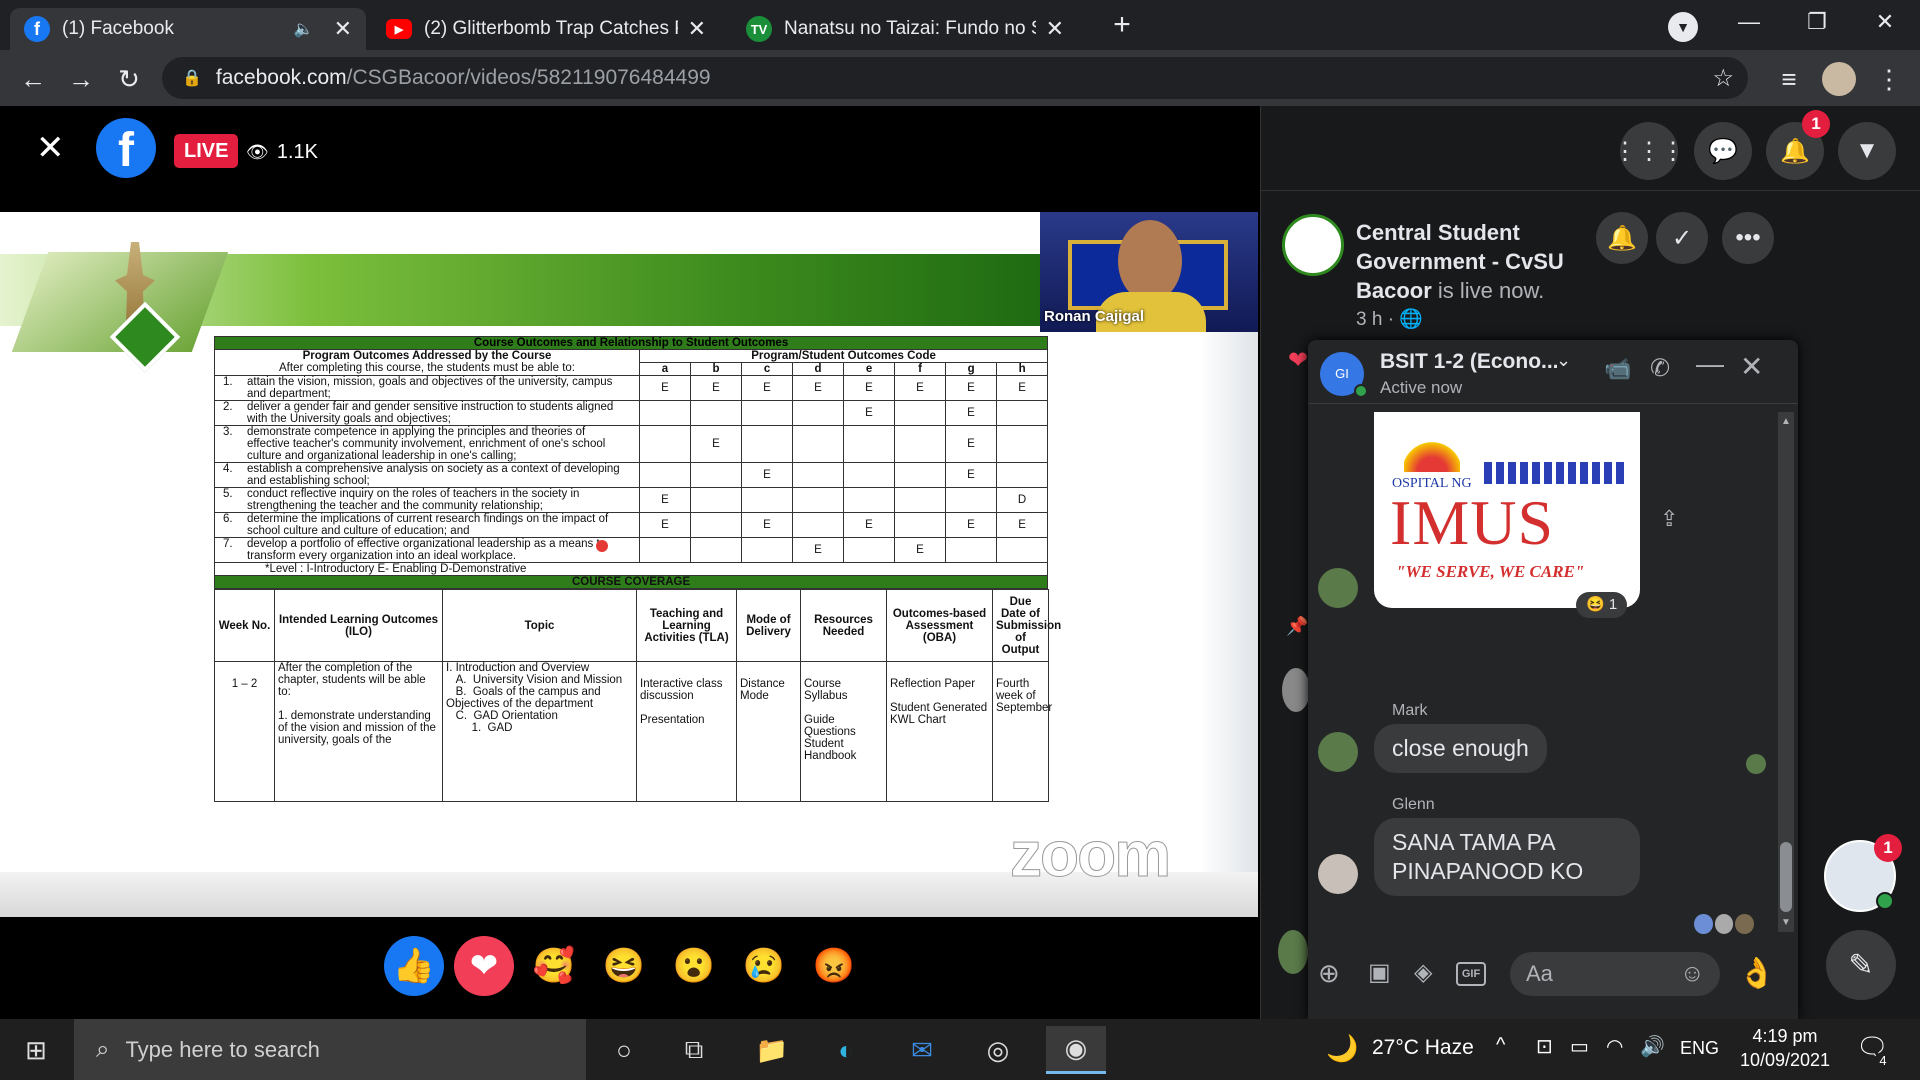 The image size is (1920, 1080). What do you see at coordinates (54, 148) in the screenshot?
I see `close-video-icon: ✕` at bounding box center [54, 148].